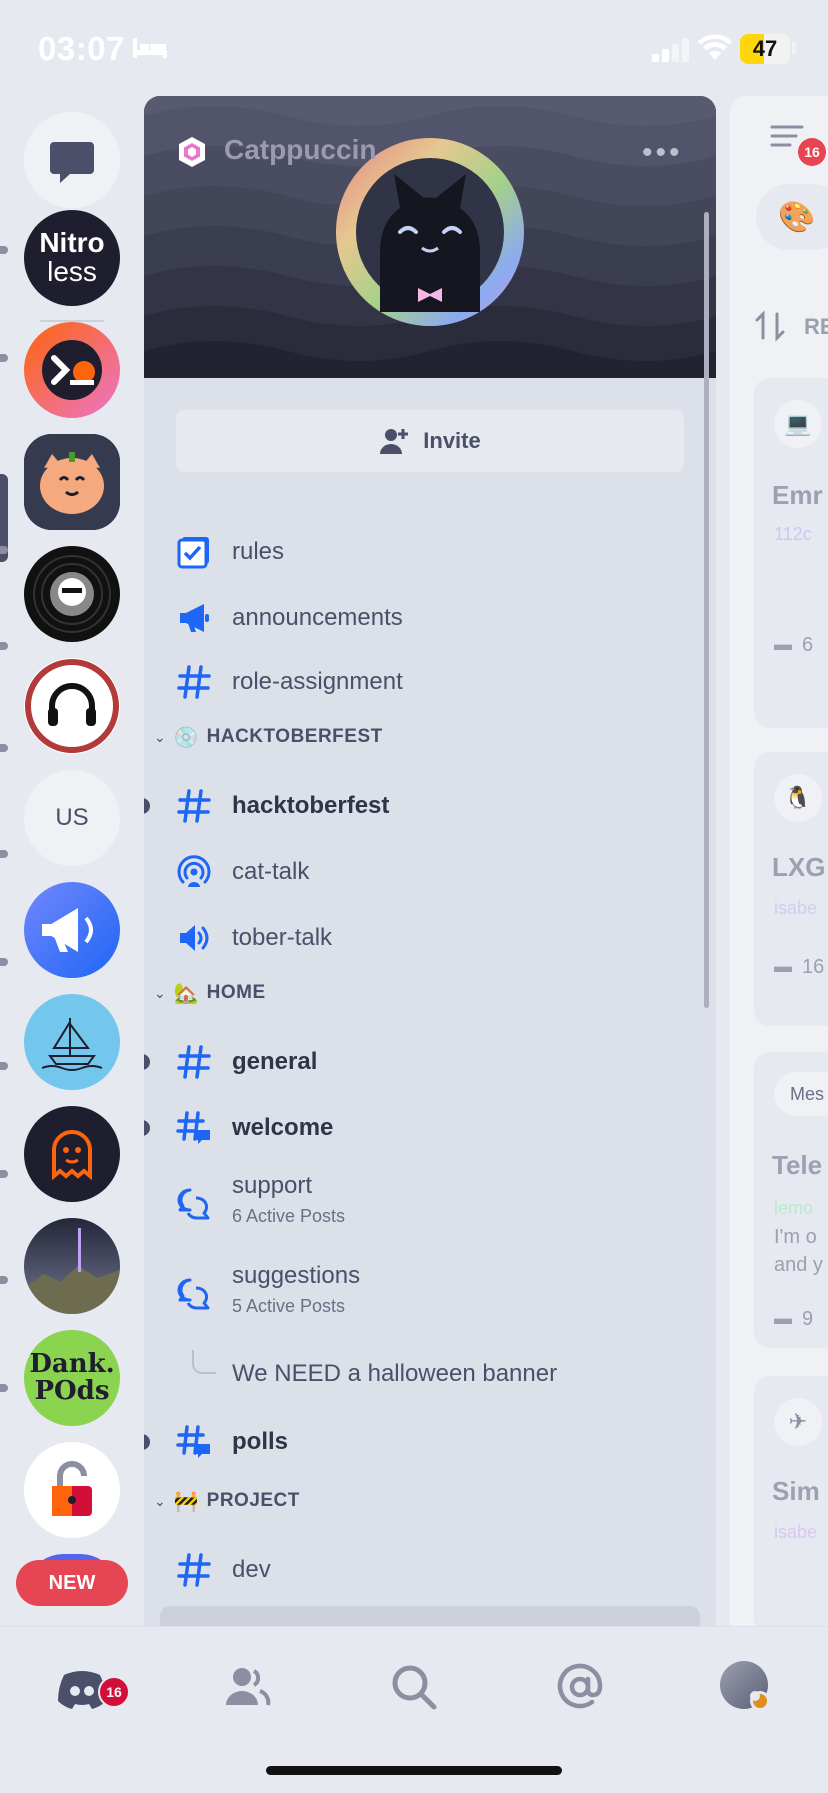 The width and height of the screenshot is (828, 1793). I want to click on server-icon-ship-sketch, so click(72, 1042).